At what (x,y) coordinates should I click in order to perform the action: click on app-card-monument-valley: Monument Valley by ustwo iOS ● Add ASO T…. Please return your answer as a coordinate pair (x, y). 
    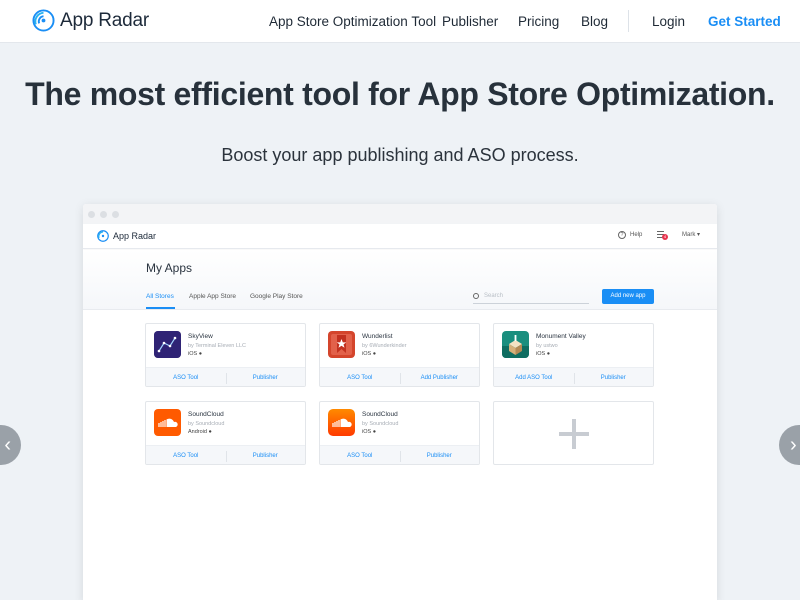
    Looking at the image, I should click on (573, 355).